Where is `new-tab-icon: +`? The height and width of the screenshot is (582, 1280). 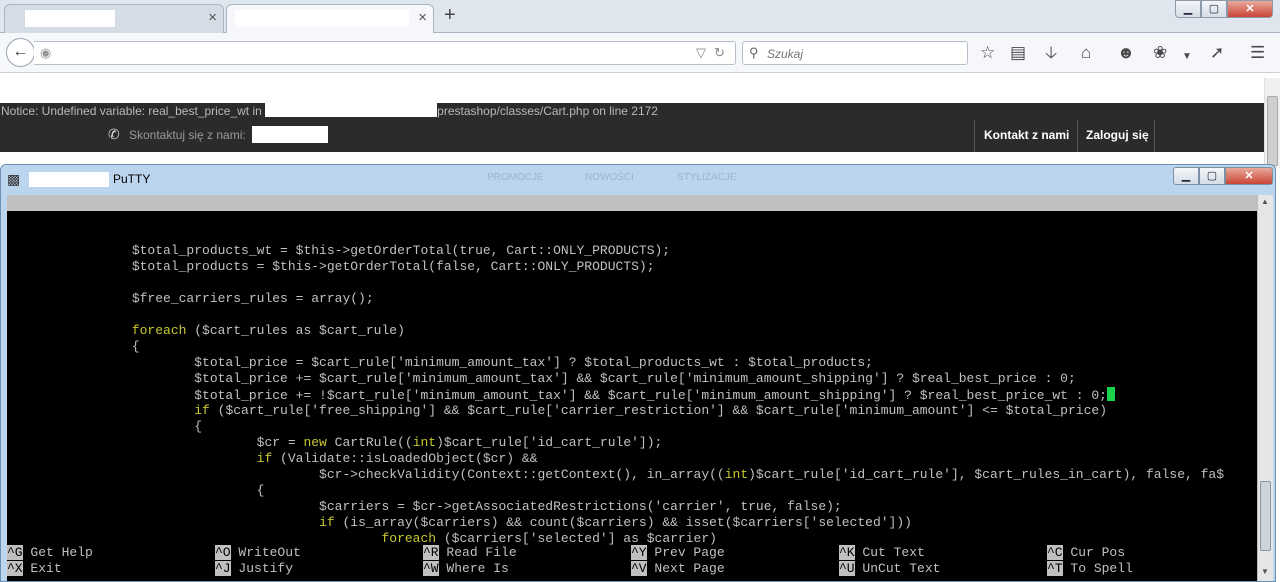 new-tab-icon: + is located at coordinates (450, 15).